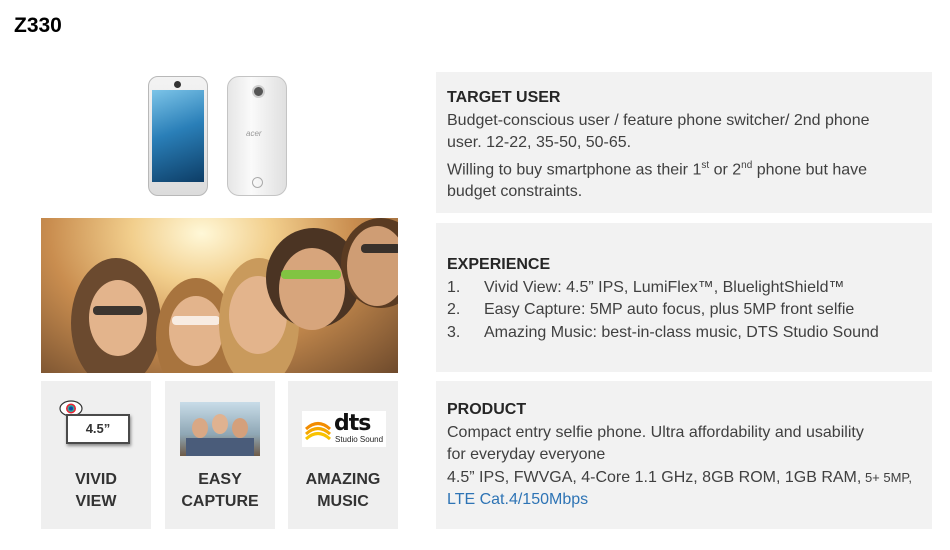 The width and height of the screenshot is (950, 550). What do you see at coordinates (220, 429) in the screenshot?
I see `selfie-capture-image` at bounding box center [220, 429].